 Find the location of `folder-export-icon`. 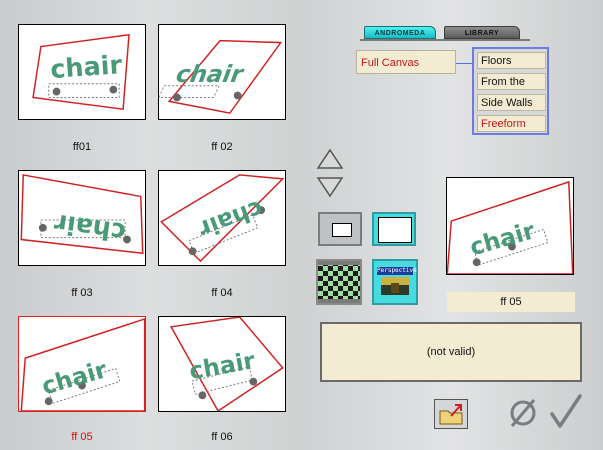

folder-export-icon is located at coordinates (451, 414).